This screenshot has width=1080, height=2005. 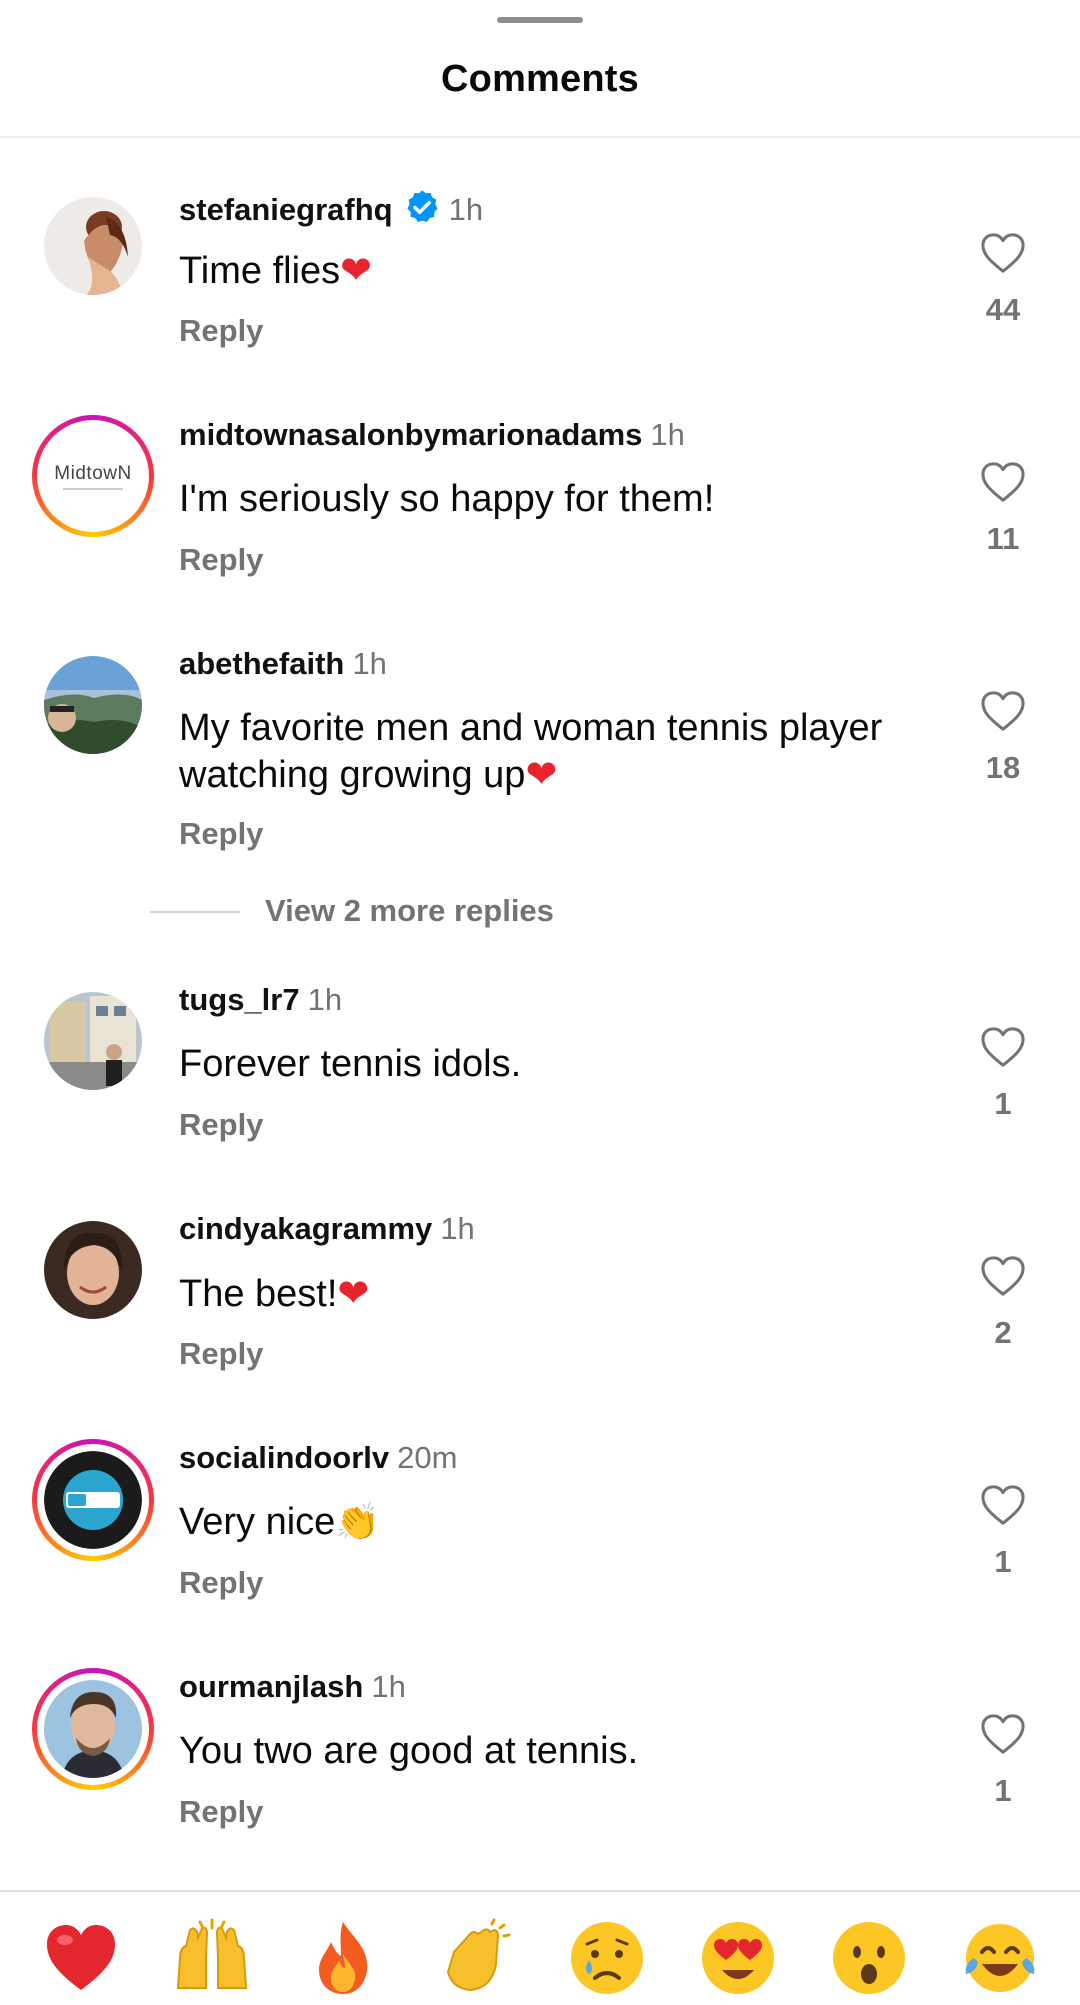 What do you see at coordinates (260, 271) in the screenshot?
I see `comment-text: Time flies` at bounding box center [260, 271].